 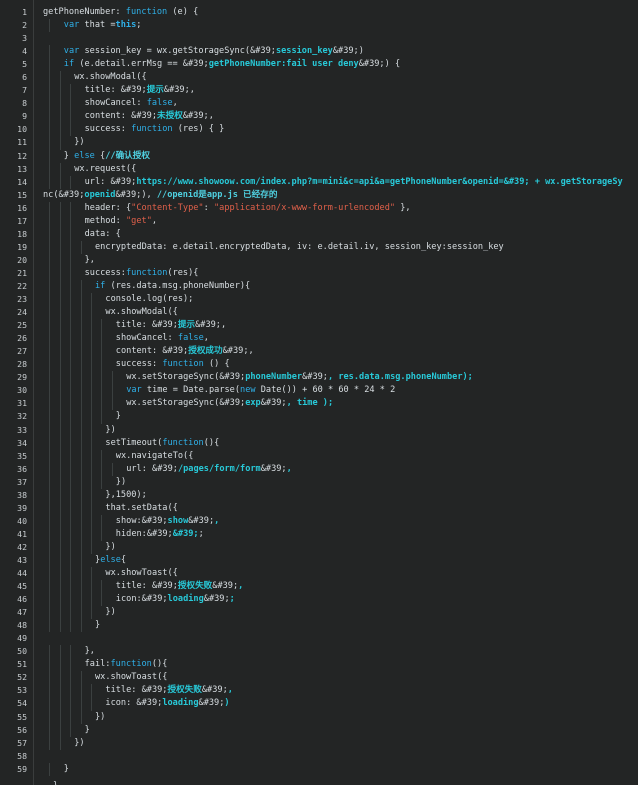 I want to click on code-line: 7 title: &#39;提示&#39;,, so click(x=319, y=91).